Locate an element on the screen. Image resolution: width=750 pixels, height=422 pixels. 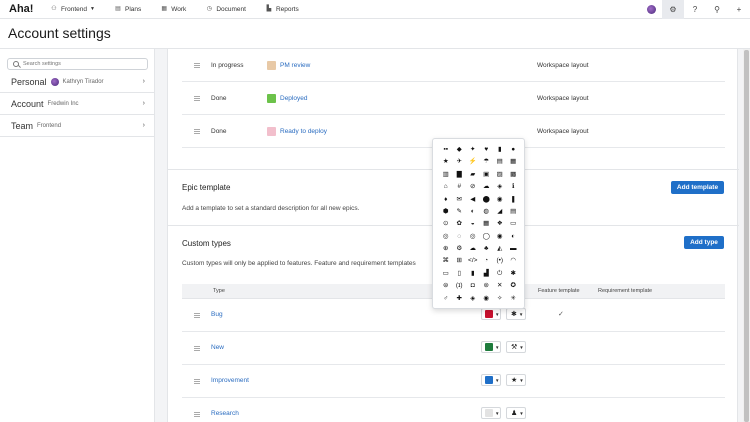
sidebar-item-personal: Personal Kathryn Tirador › is located at coordinates (77, 82).